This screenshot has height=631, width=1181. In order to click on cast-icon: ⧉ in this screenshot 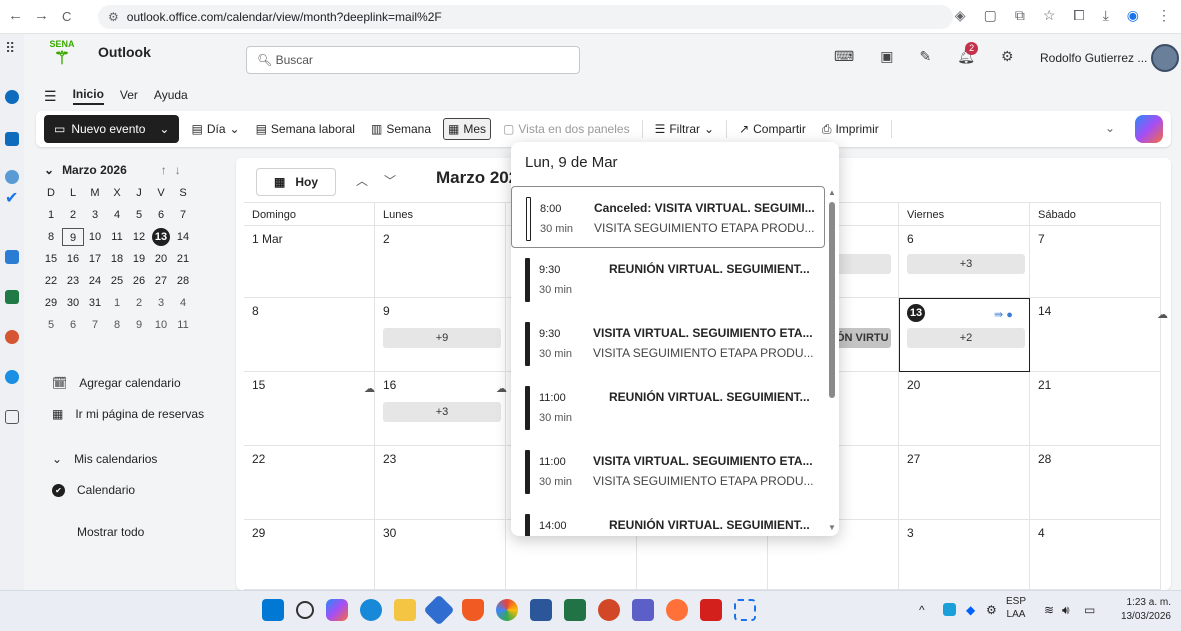, I will do `click(1020, 15)`.